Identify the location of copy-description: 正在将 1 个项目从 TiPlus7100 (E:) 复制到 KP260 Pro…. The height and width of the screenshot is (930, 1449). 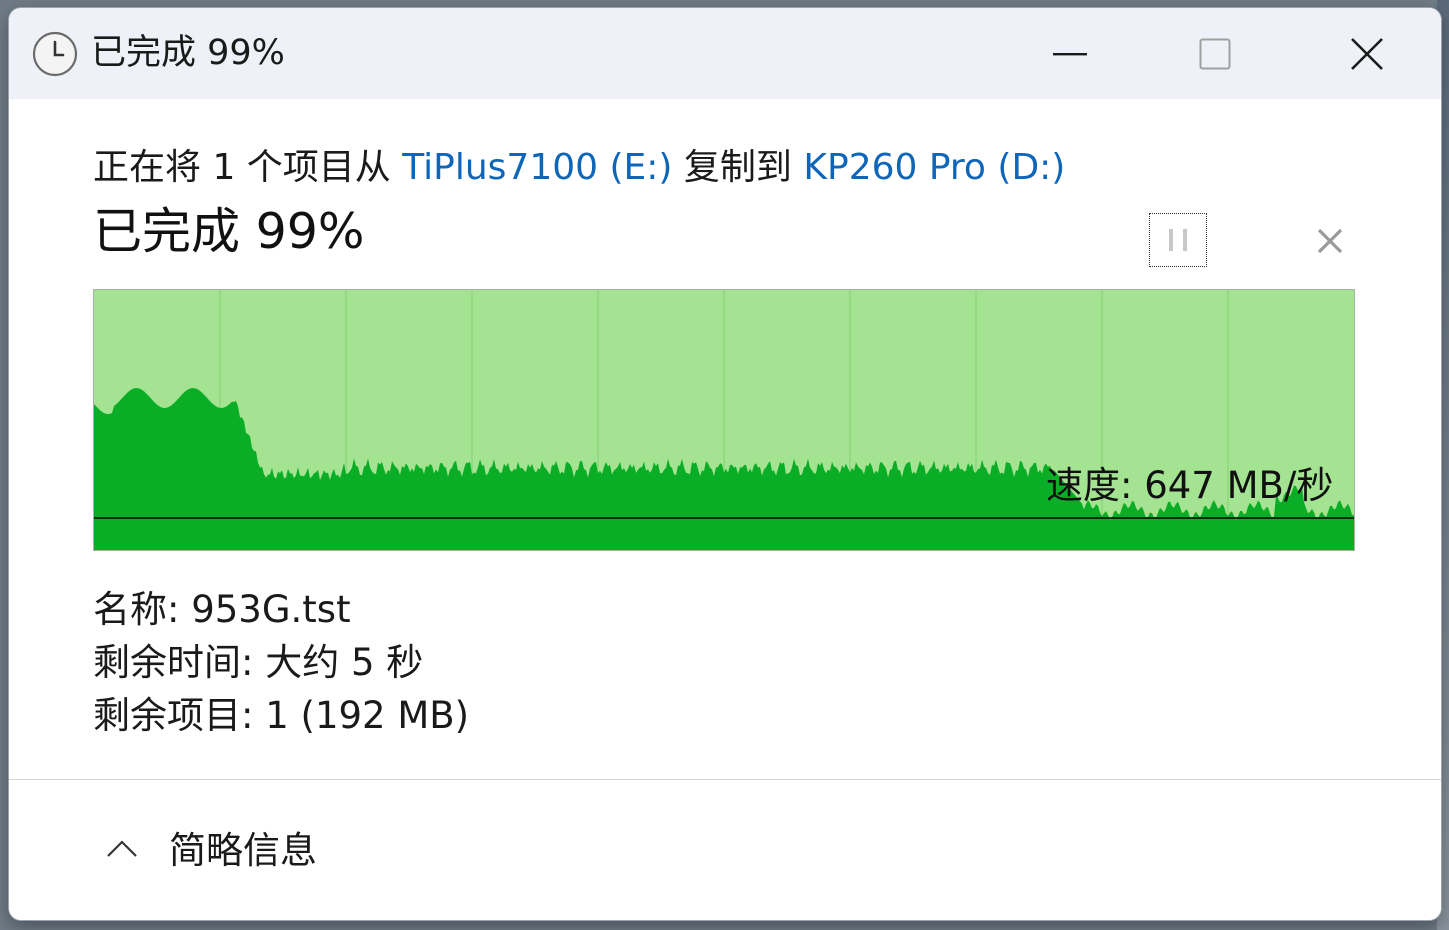
(579, 168).